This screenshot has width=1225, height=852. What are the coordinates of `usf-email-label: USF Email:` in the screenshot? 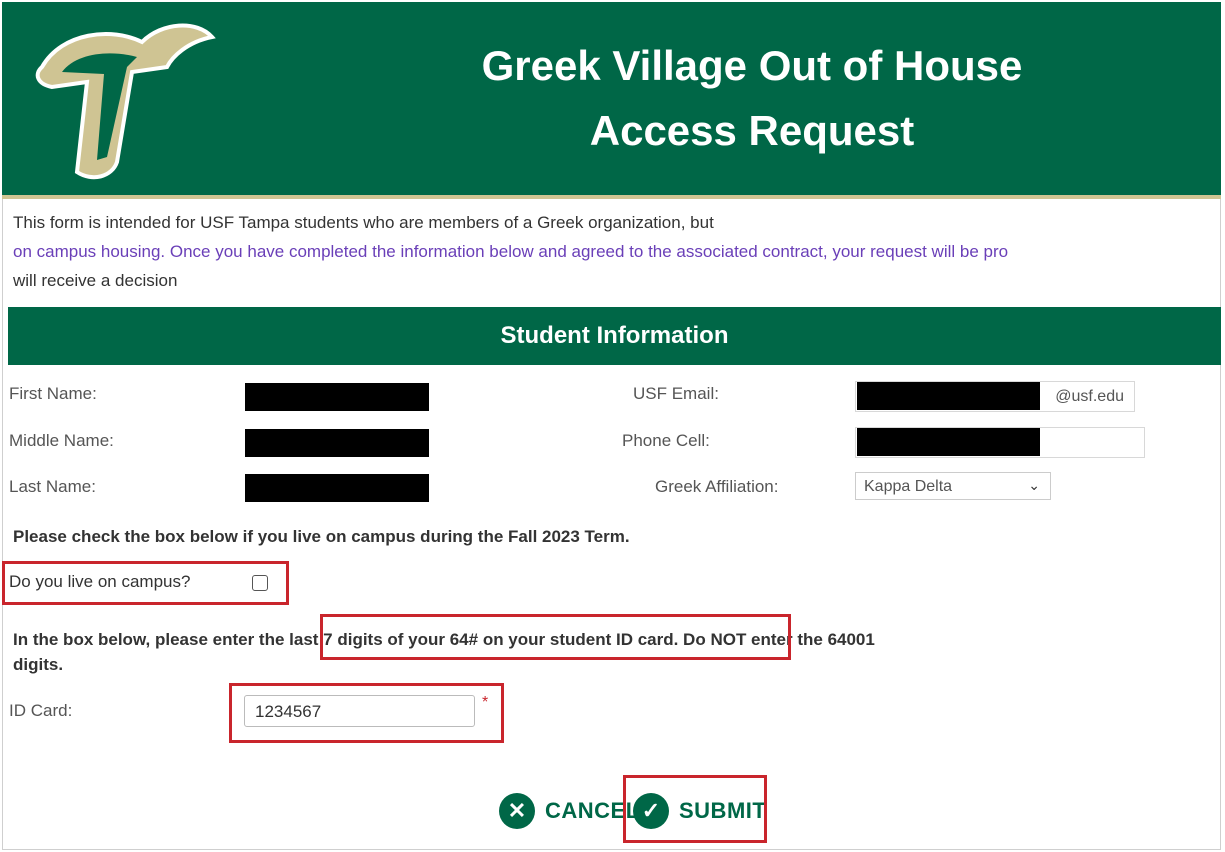 It's located at (676, 393).